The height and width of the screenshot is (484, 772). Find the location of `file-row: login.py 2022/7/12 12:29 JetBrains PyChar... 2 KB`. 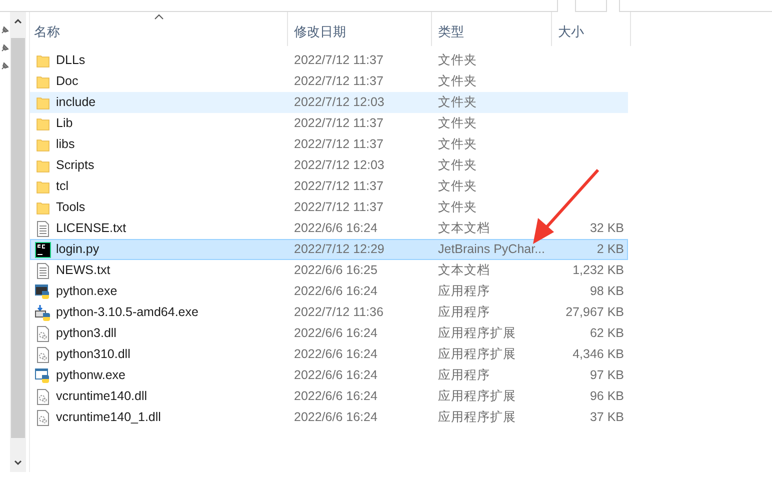

file-row: login.py 2022/7/12 12:29 JetBrains PyChar... 2 KB is located at coordinates (329, 249).